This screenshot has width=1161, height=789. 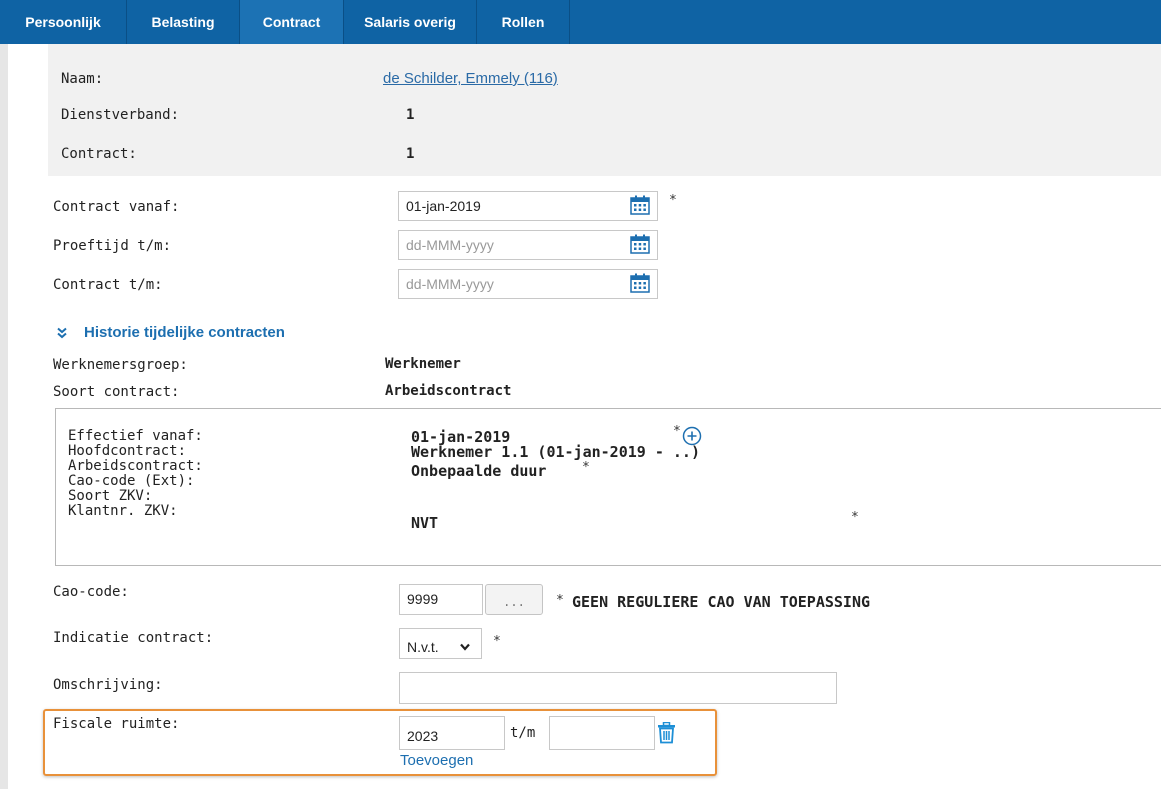 What do you see at coordinates (292, 22) in the screenshot?
I see `tab-contract: Contract` at bounding box center [292, 22].